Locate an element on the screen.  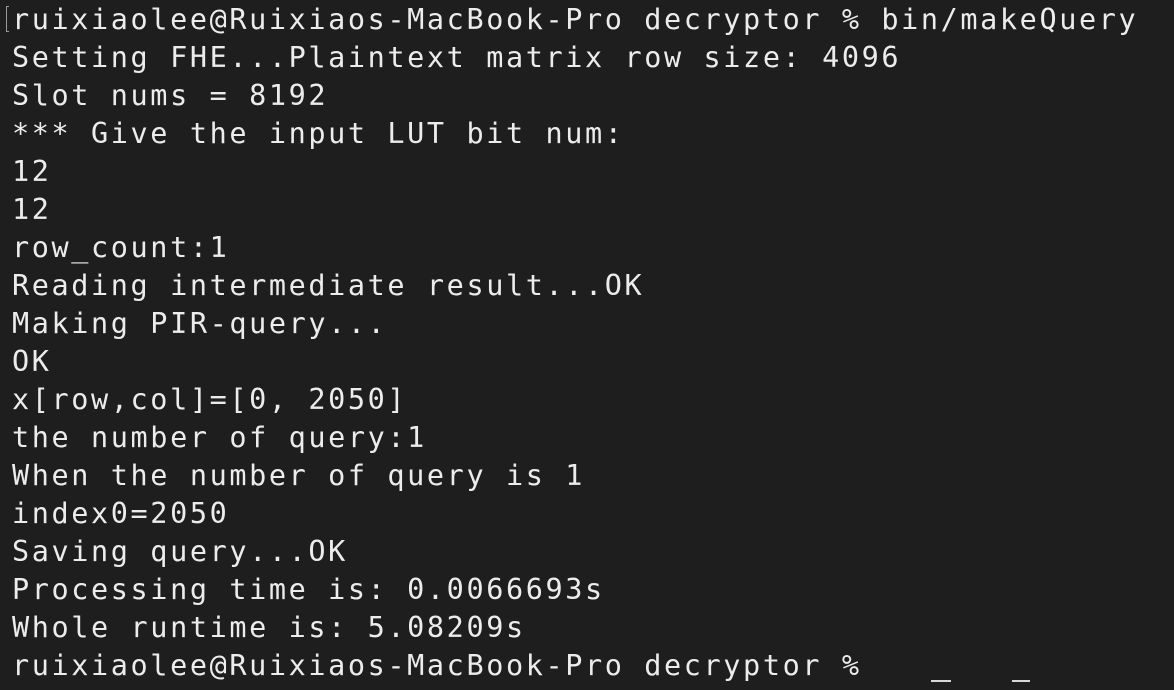
terminal-line-output: Reading intermediate result...OK is located at coordinates (328, 285).